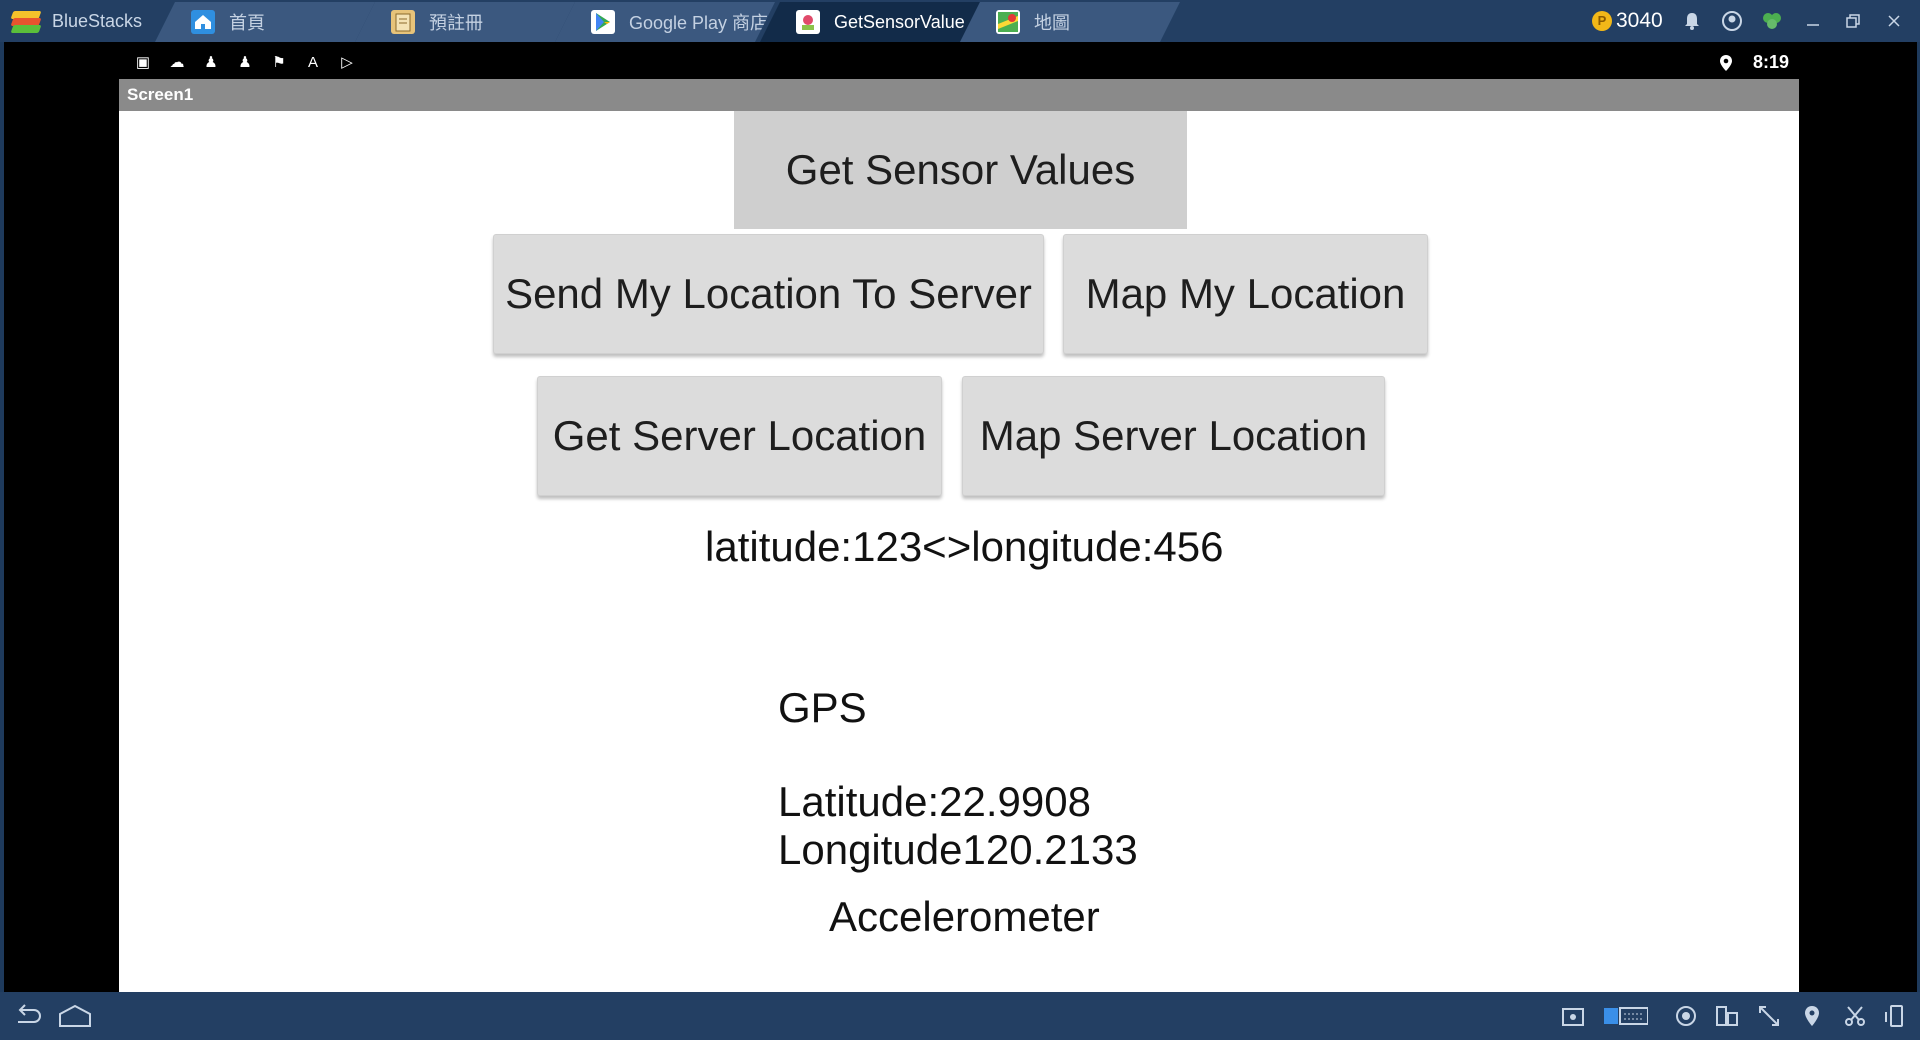  I want to click on play-notification-icon: ▷, so click(347, 62).